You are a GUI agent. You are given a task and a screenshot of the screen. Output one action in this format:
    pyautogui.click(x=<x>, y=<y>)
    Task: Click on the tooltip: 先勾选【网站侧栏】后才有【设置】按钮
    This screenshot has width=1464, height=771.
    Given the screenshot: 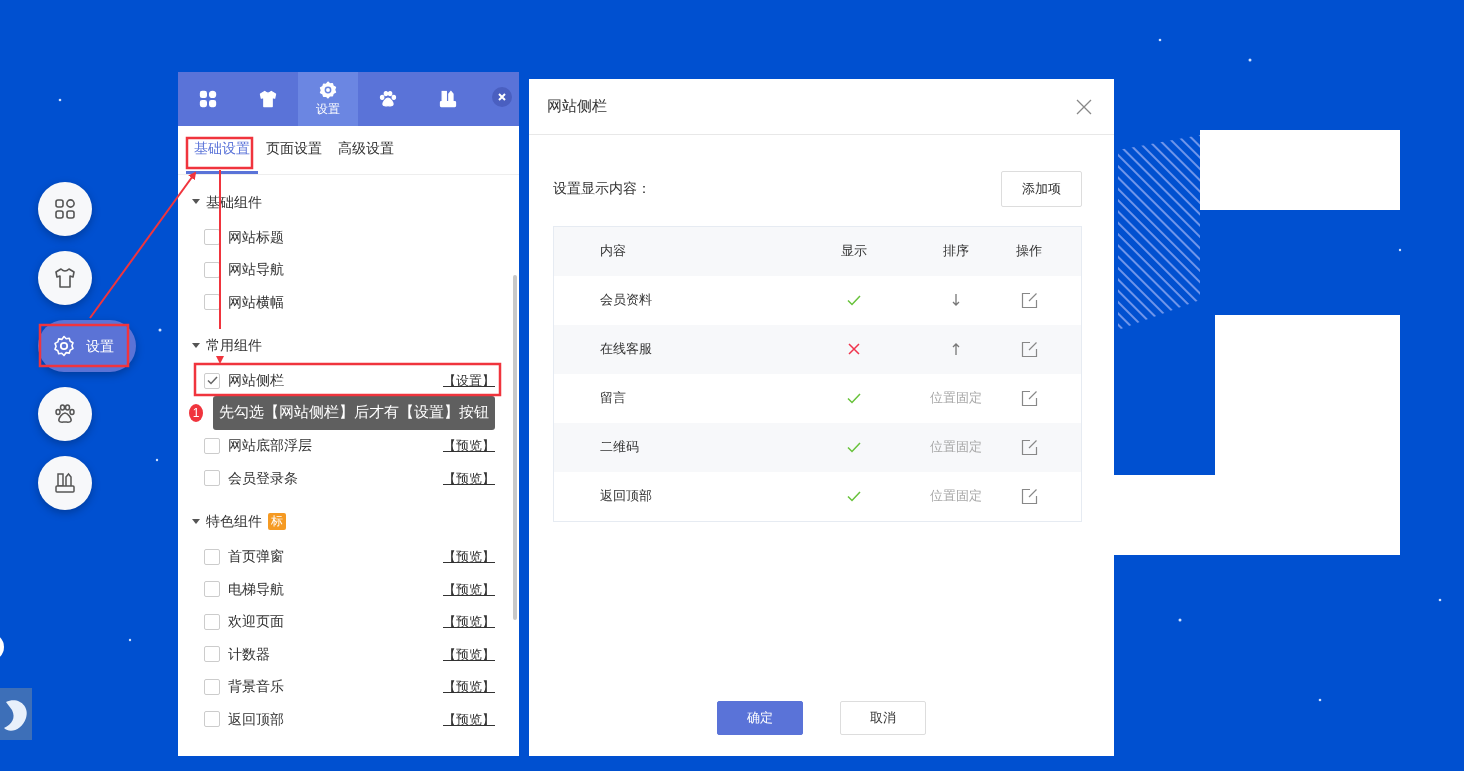 What is the action you would take?
    pyautogui.click(x=354, y=413)
    